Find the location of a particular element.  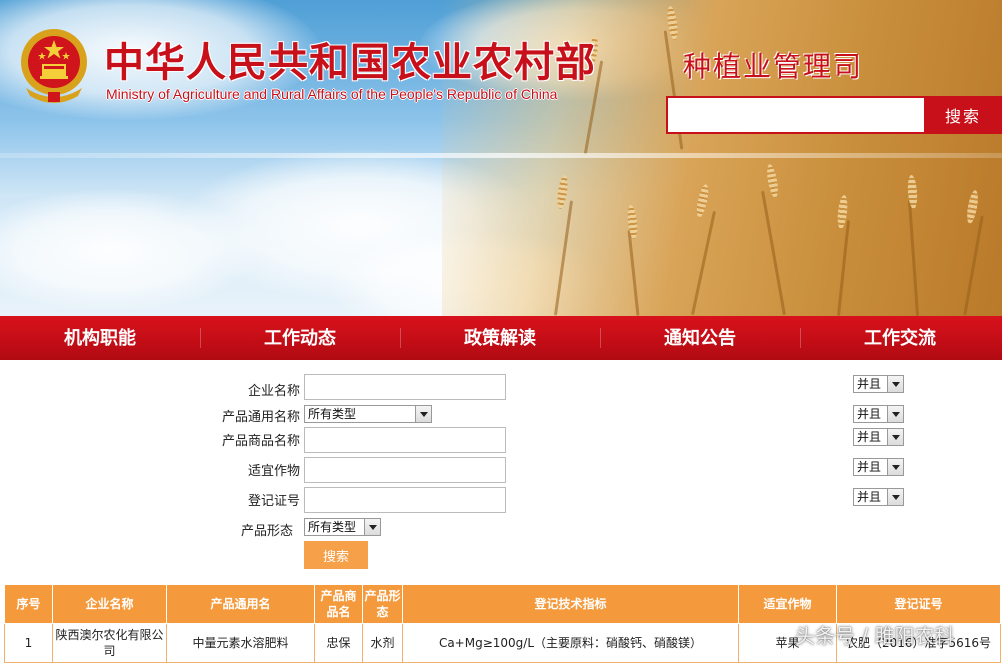

registration-number-input is located at coordinates (405, 500).